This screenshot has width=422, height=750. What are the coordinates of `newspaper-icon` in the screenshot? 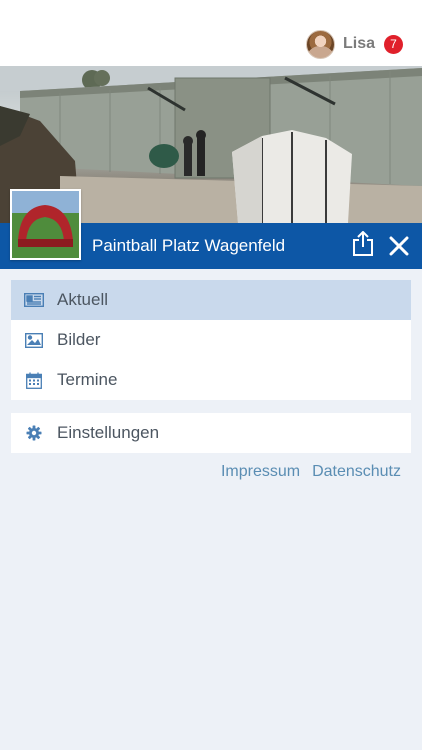 It's located at (34, 300).